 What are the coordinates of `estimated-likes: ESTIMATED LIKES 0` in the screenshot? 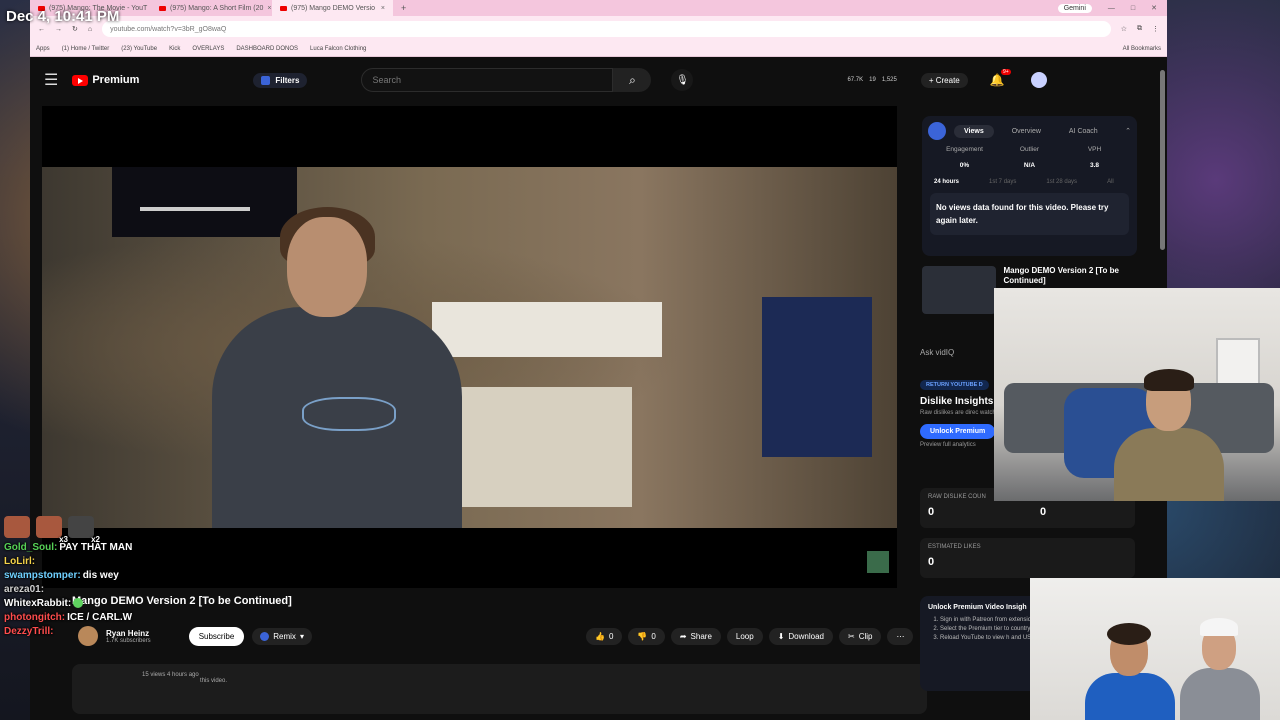 It's located at (1027, 558).